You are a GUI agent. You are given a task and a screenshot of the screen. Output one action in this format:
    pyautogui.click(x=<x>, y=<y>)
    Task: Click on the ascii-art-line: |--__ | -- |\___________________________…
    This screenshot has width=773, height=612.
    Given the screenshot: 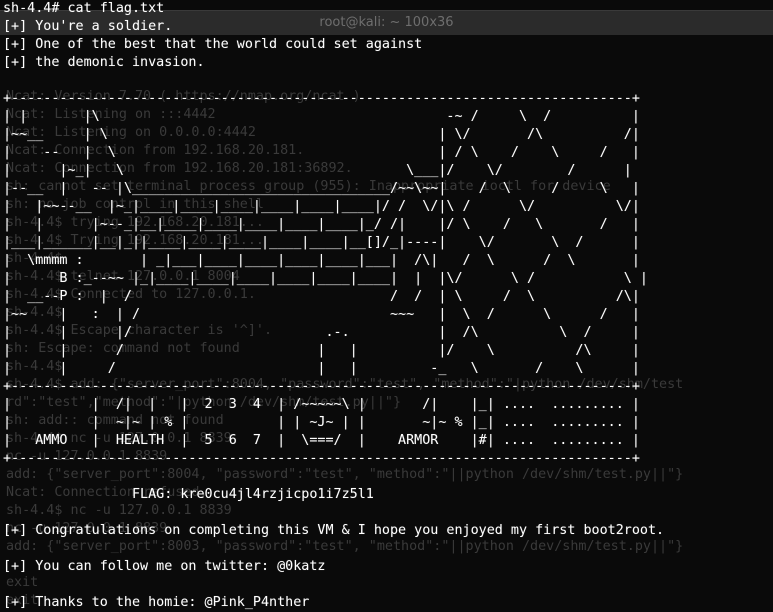 What is the action you would take?
    pyautogui.click(x=321, y=188)
    